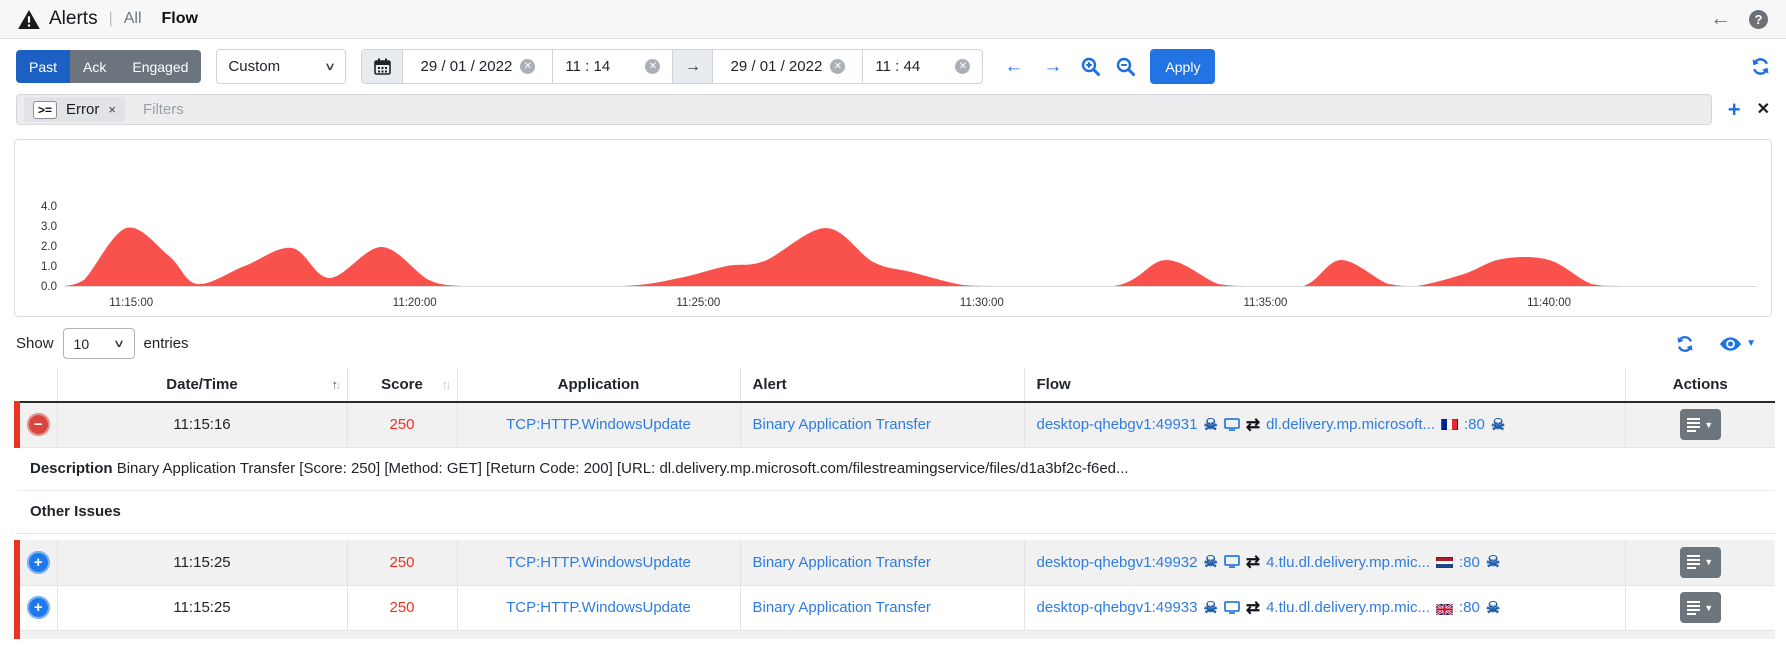 Image resolution: width=1786 pixels, height=649 pixels. I want to click on other-issues-label: Other Issues, so click(896, 512).